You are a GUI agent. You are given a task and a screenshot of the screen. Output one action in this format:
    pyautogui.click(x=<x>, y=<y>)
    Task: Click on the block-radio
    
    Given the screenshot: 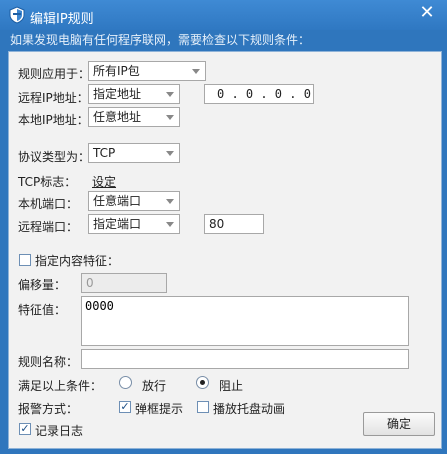 What is the action you would take?
    pyautogui.click(x=202, y=382)
    